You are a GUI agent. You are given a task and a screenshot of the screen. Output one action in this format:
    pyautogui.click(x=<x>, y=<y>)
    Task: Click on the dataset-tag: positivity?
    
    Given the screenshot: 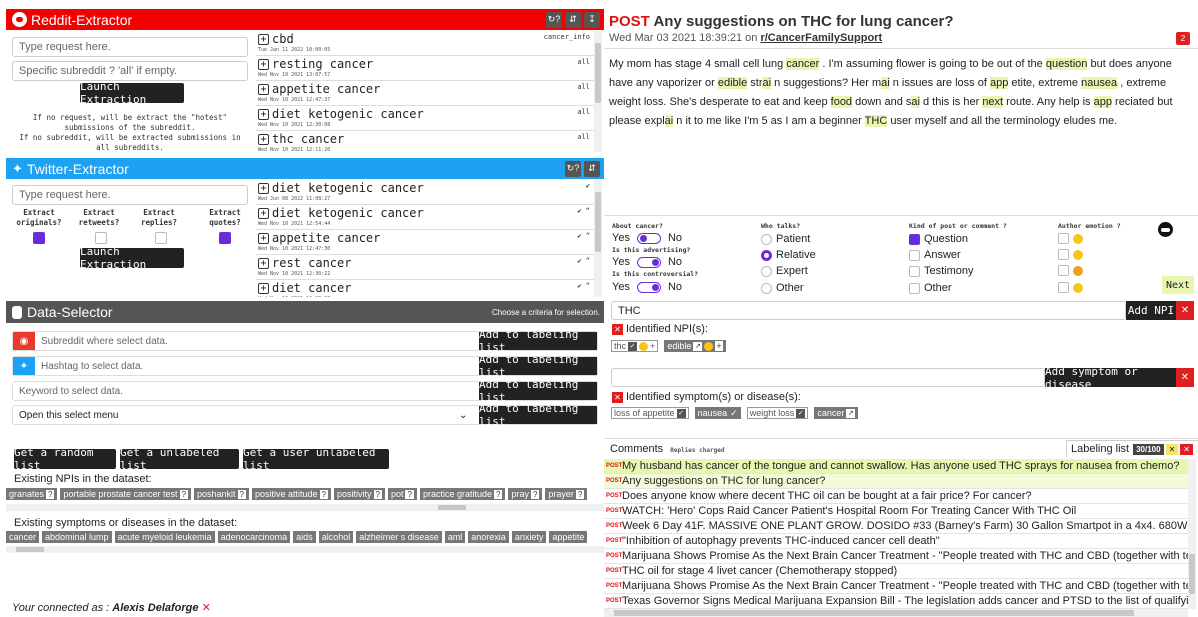 What is the action you would take?
    pyautogui.click(x=359, y=494)
    